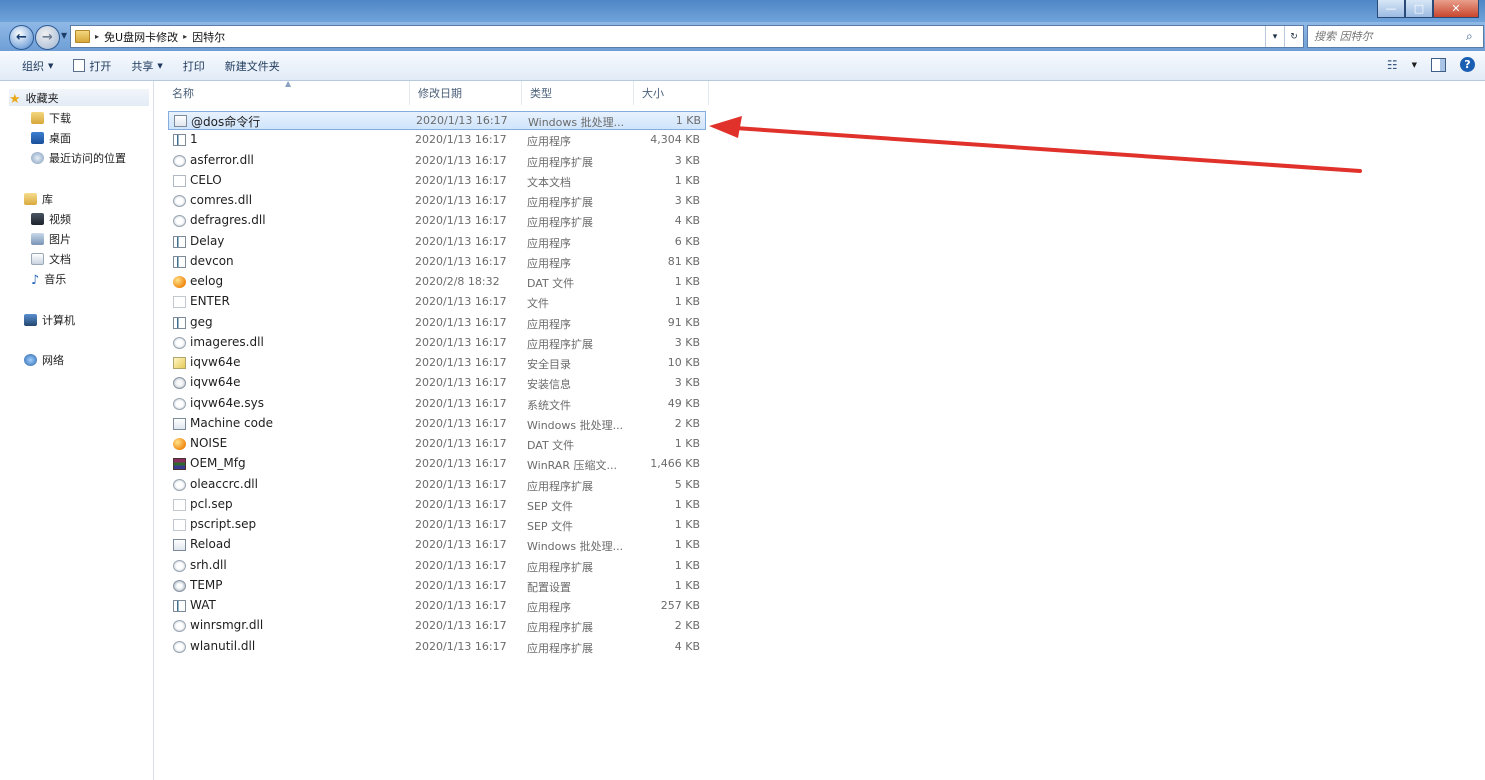  What do you see at coordinates (64, 35) in the screenshot?
I see `recent-pages-dropdown: ▼` at bounding box center [64, 35].